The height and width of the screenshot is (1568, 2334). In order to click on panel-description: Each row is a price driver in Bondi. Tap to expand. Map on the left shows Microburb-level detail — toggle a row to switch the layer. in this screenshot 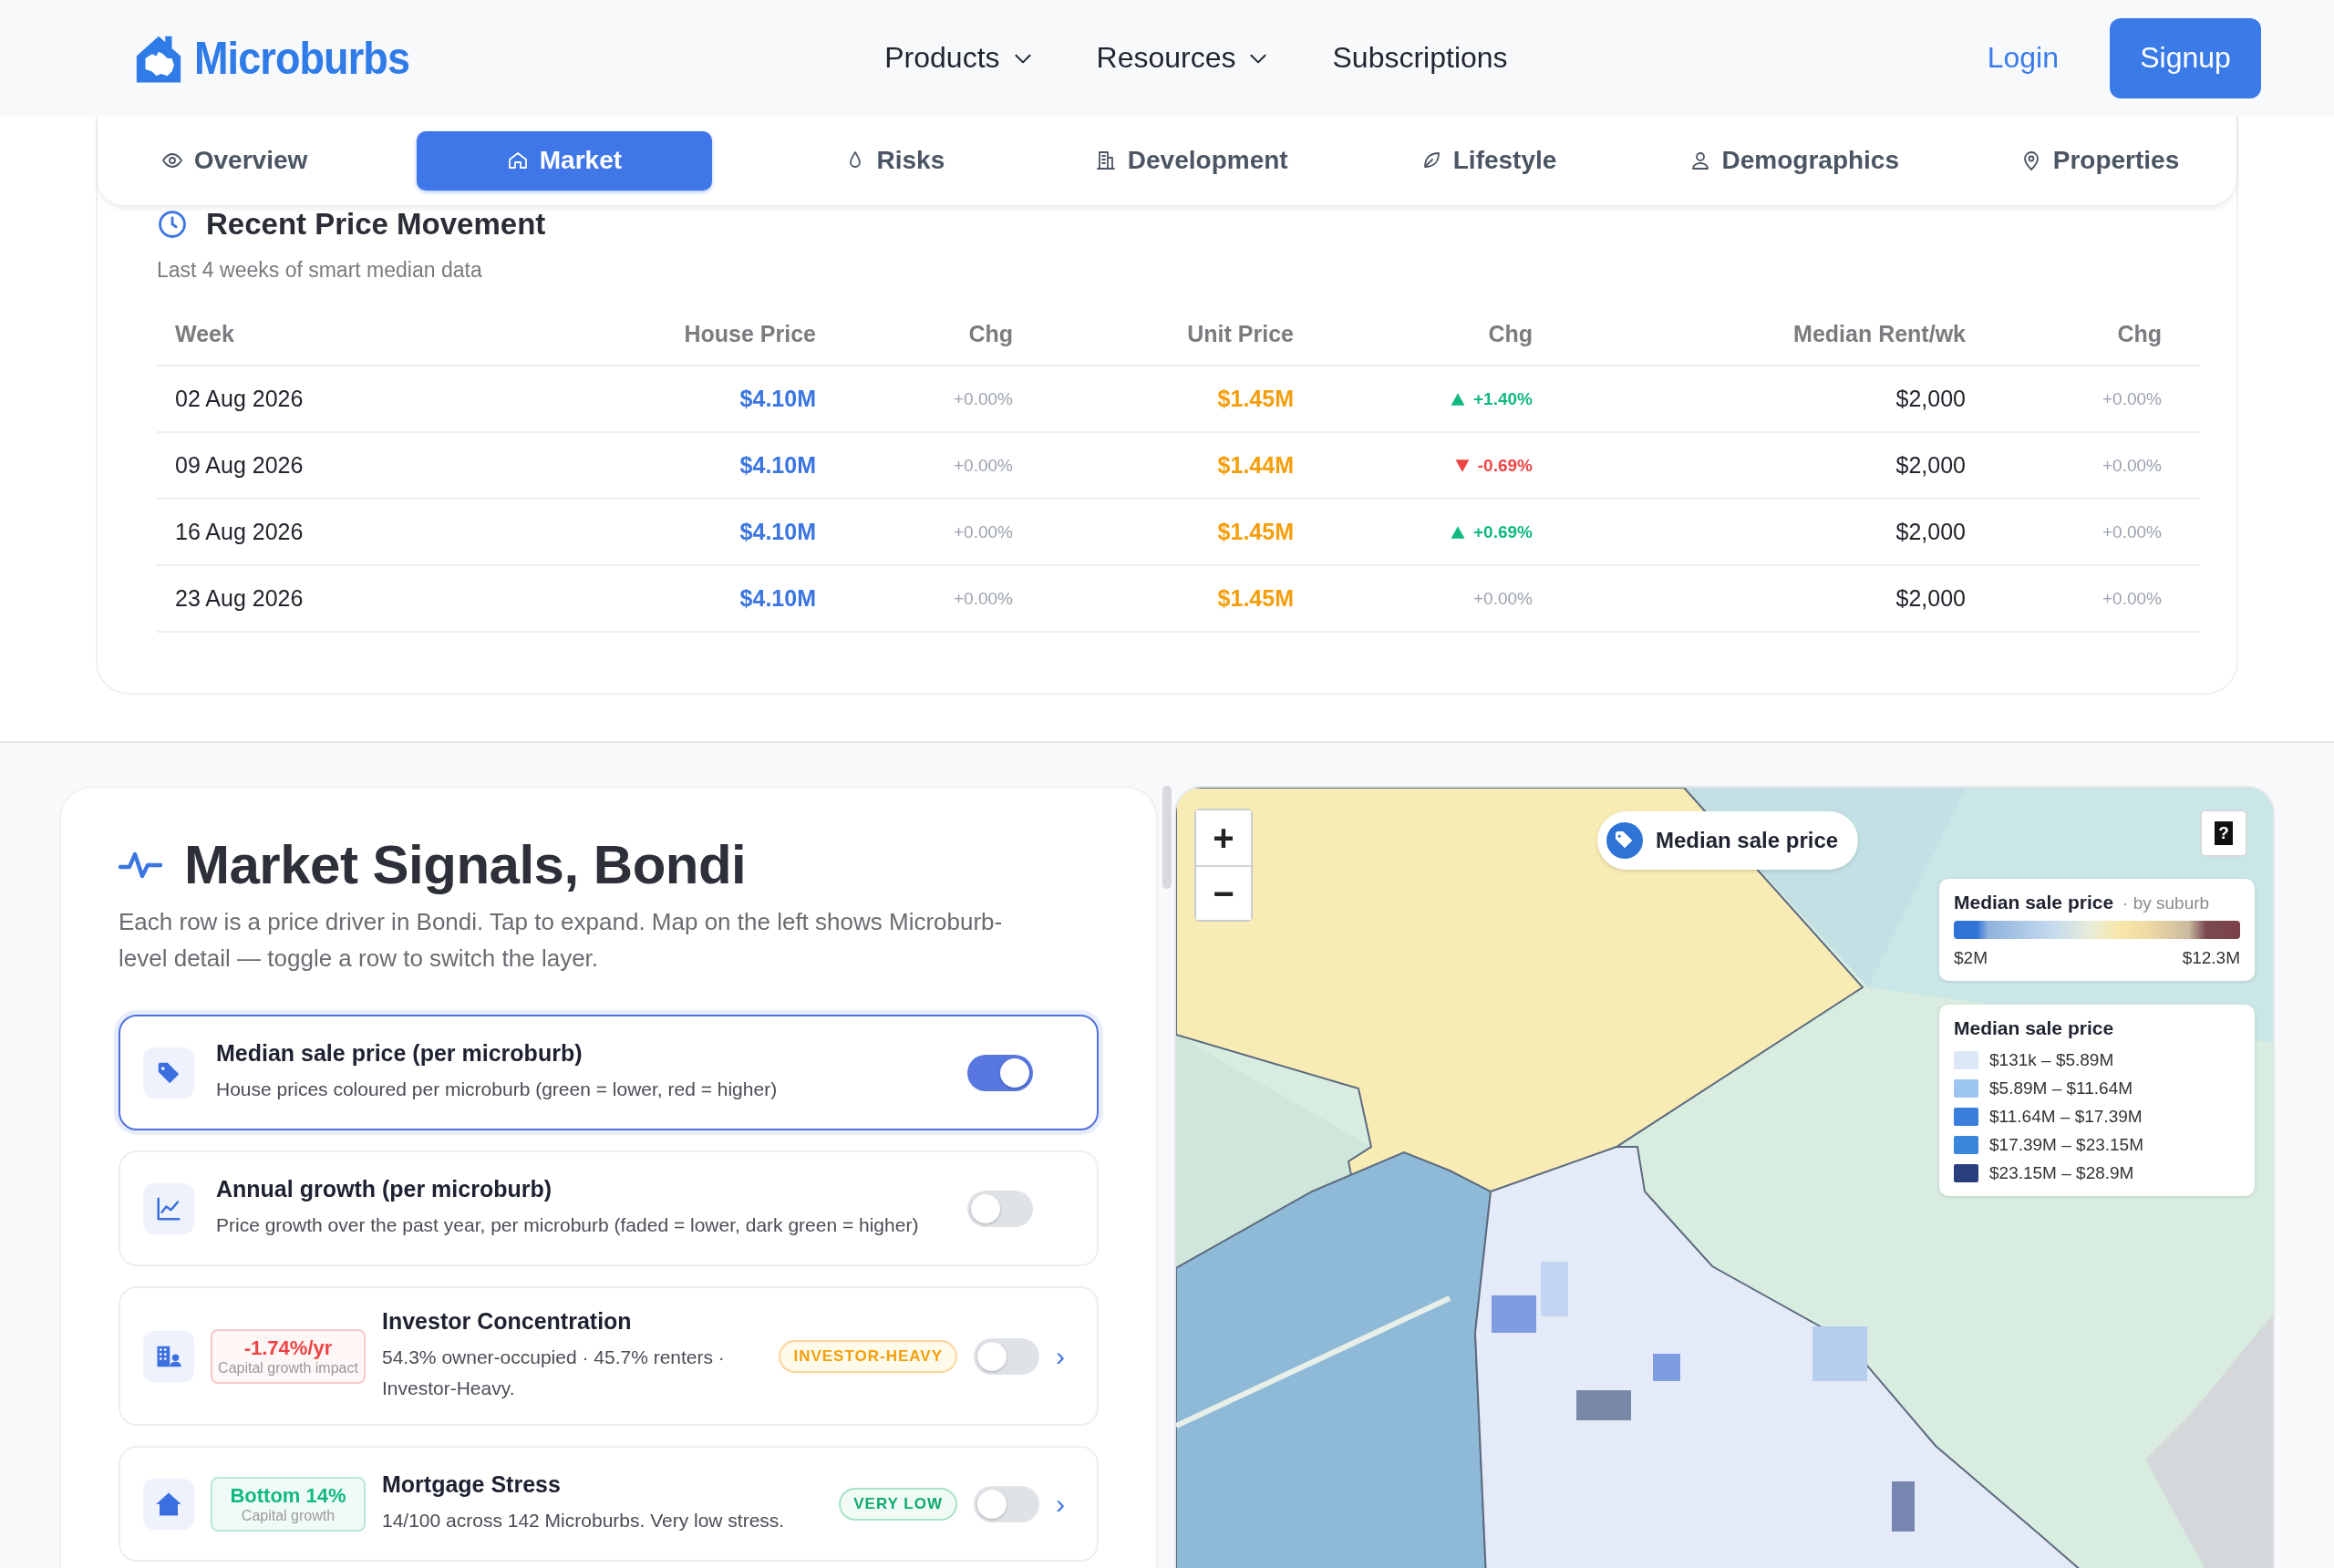, I will do `click(561, 941)`.